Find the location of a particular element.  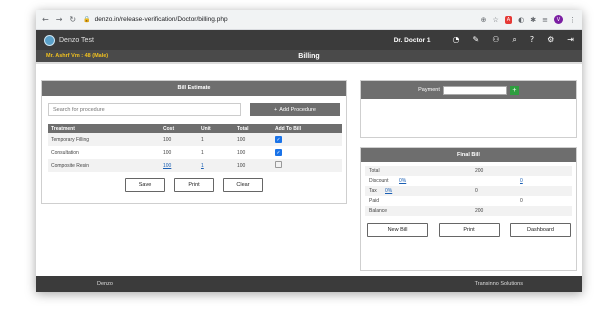

logout-icon: ⇥ is located at coordinates (570, 40).